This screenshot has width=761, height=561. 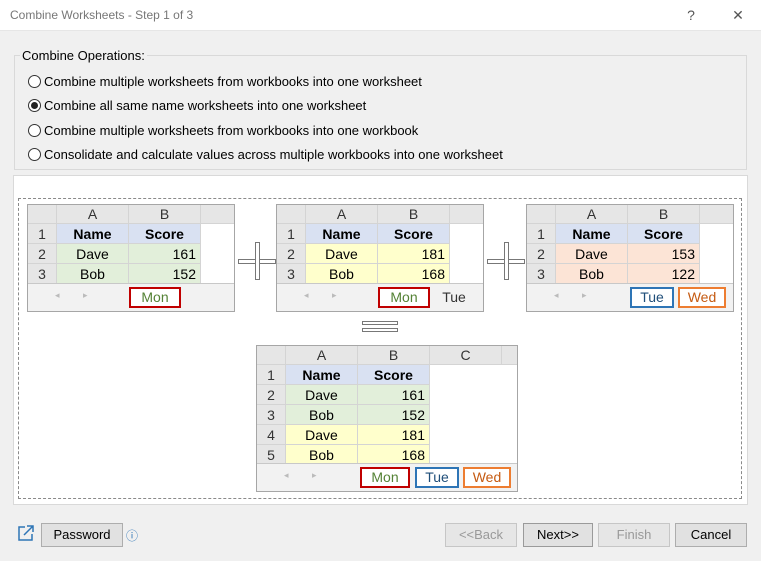 I want to click on sheet-tab-mon: Mon, so click(x=155, y=297).